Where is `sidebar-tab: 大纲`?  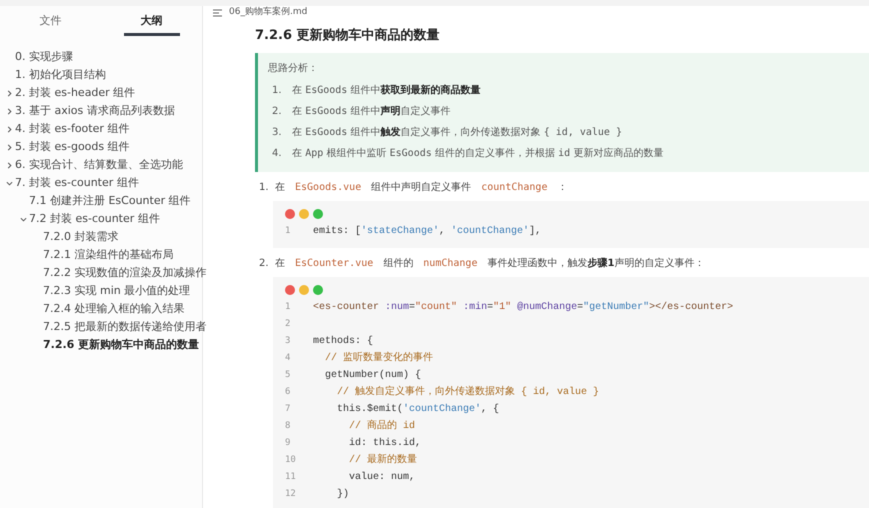 sidebar-tab: 大纲 is located at coordinates (152, 24).